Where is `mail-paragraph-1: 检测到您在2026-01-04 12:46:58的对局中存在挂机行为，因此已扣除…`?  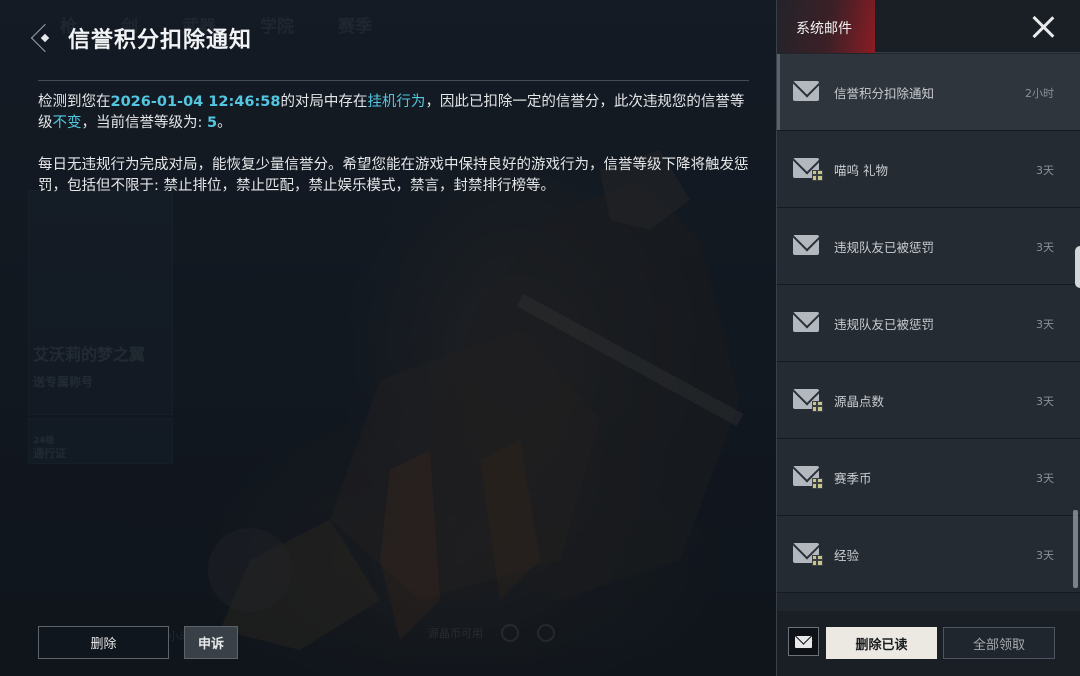 mail-paragraph-1: 检测到您在2026-01-04 12:46:58的对局中存在挂机行为，因此已扣除… is located at coordinates (391, 112).